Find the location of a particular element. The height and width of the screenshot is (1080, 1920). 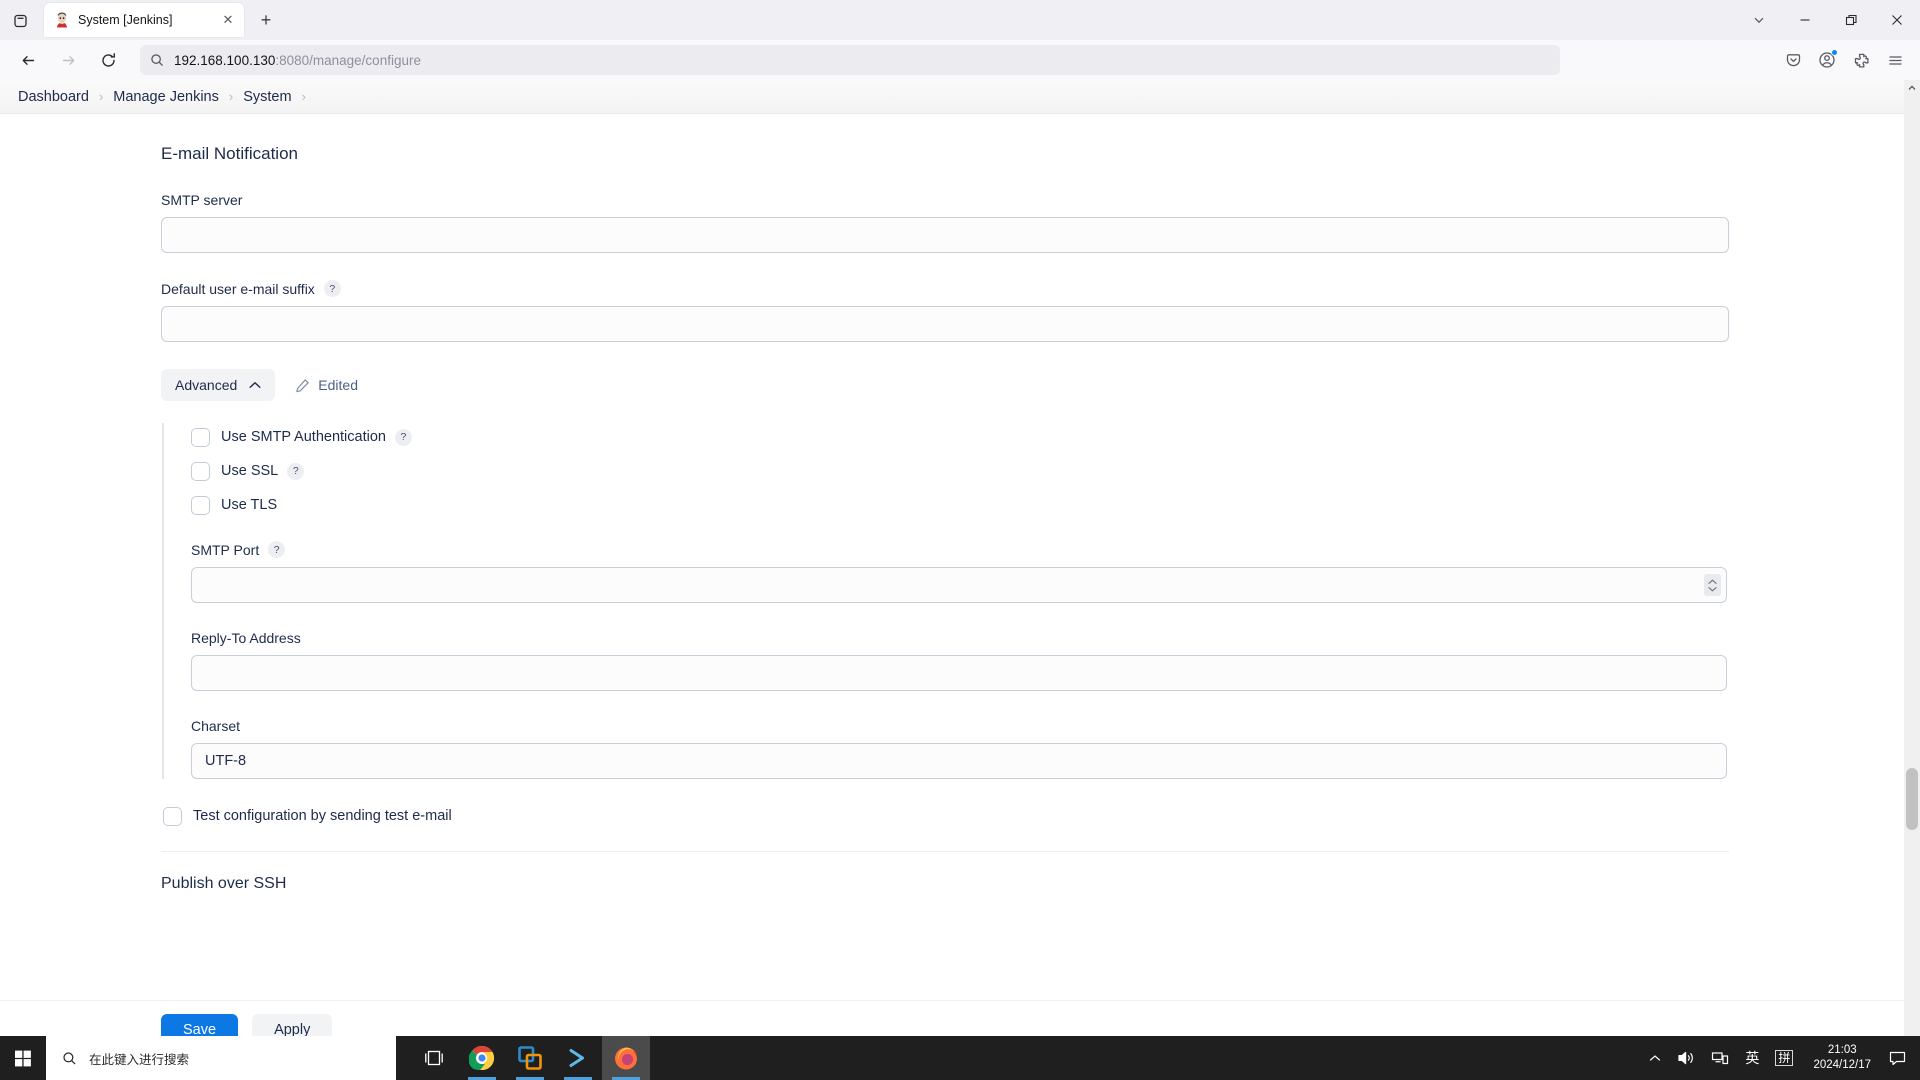

use-ssl-label: Use SSL ? is located at coordinates (263, 471).